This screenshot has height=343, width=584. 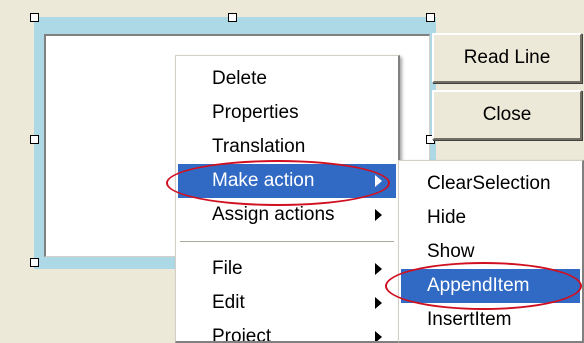 What do you see at coordinates (287, 331) in the screenshot?
I see `menu-item-project: Project` at bounding box center [287, 331].